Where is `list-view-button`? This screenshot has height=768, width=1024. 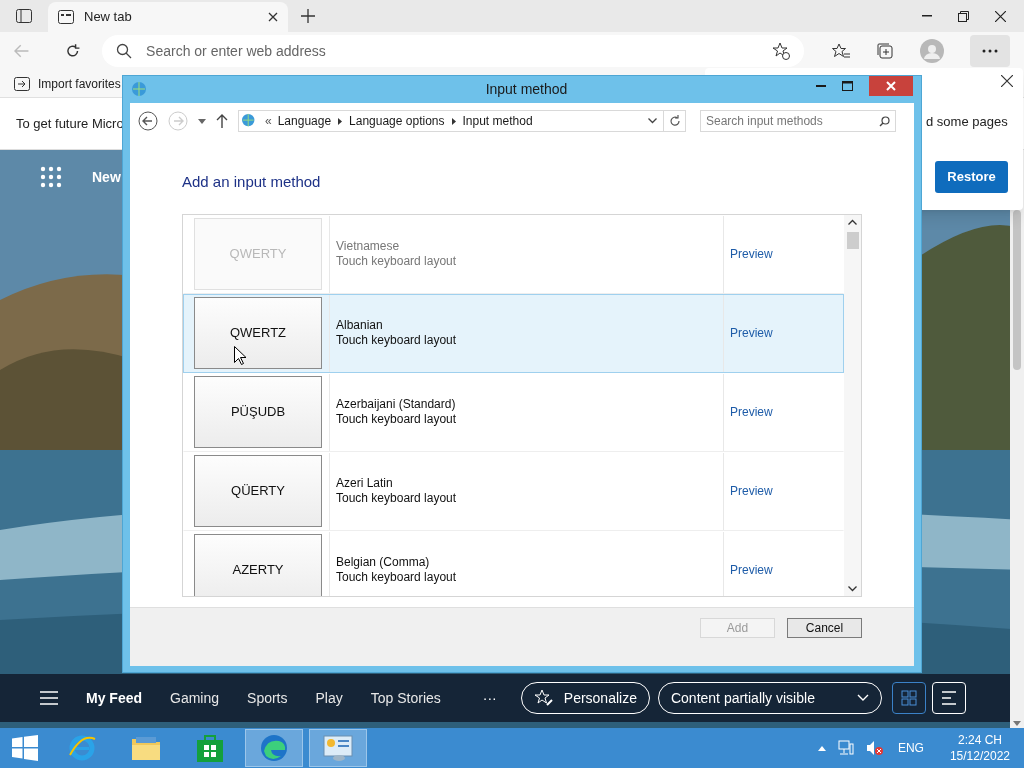 list-view-button is located at coordinates (948, 698).